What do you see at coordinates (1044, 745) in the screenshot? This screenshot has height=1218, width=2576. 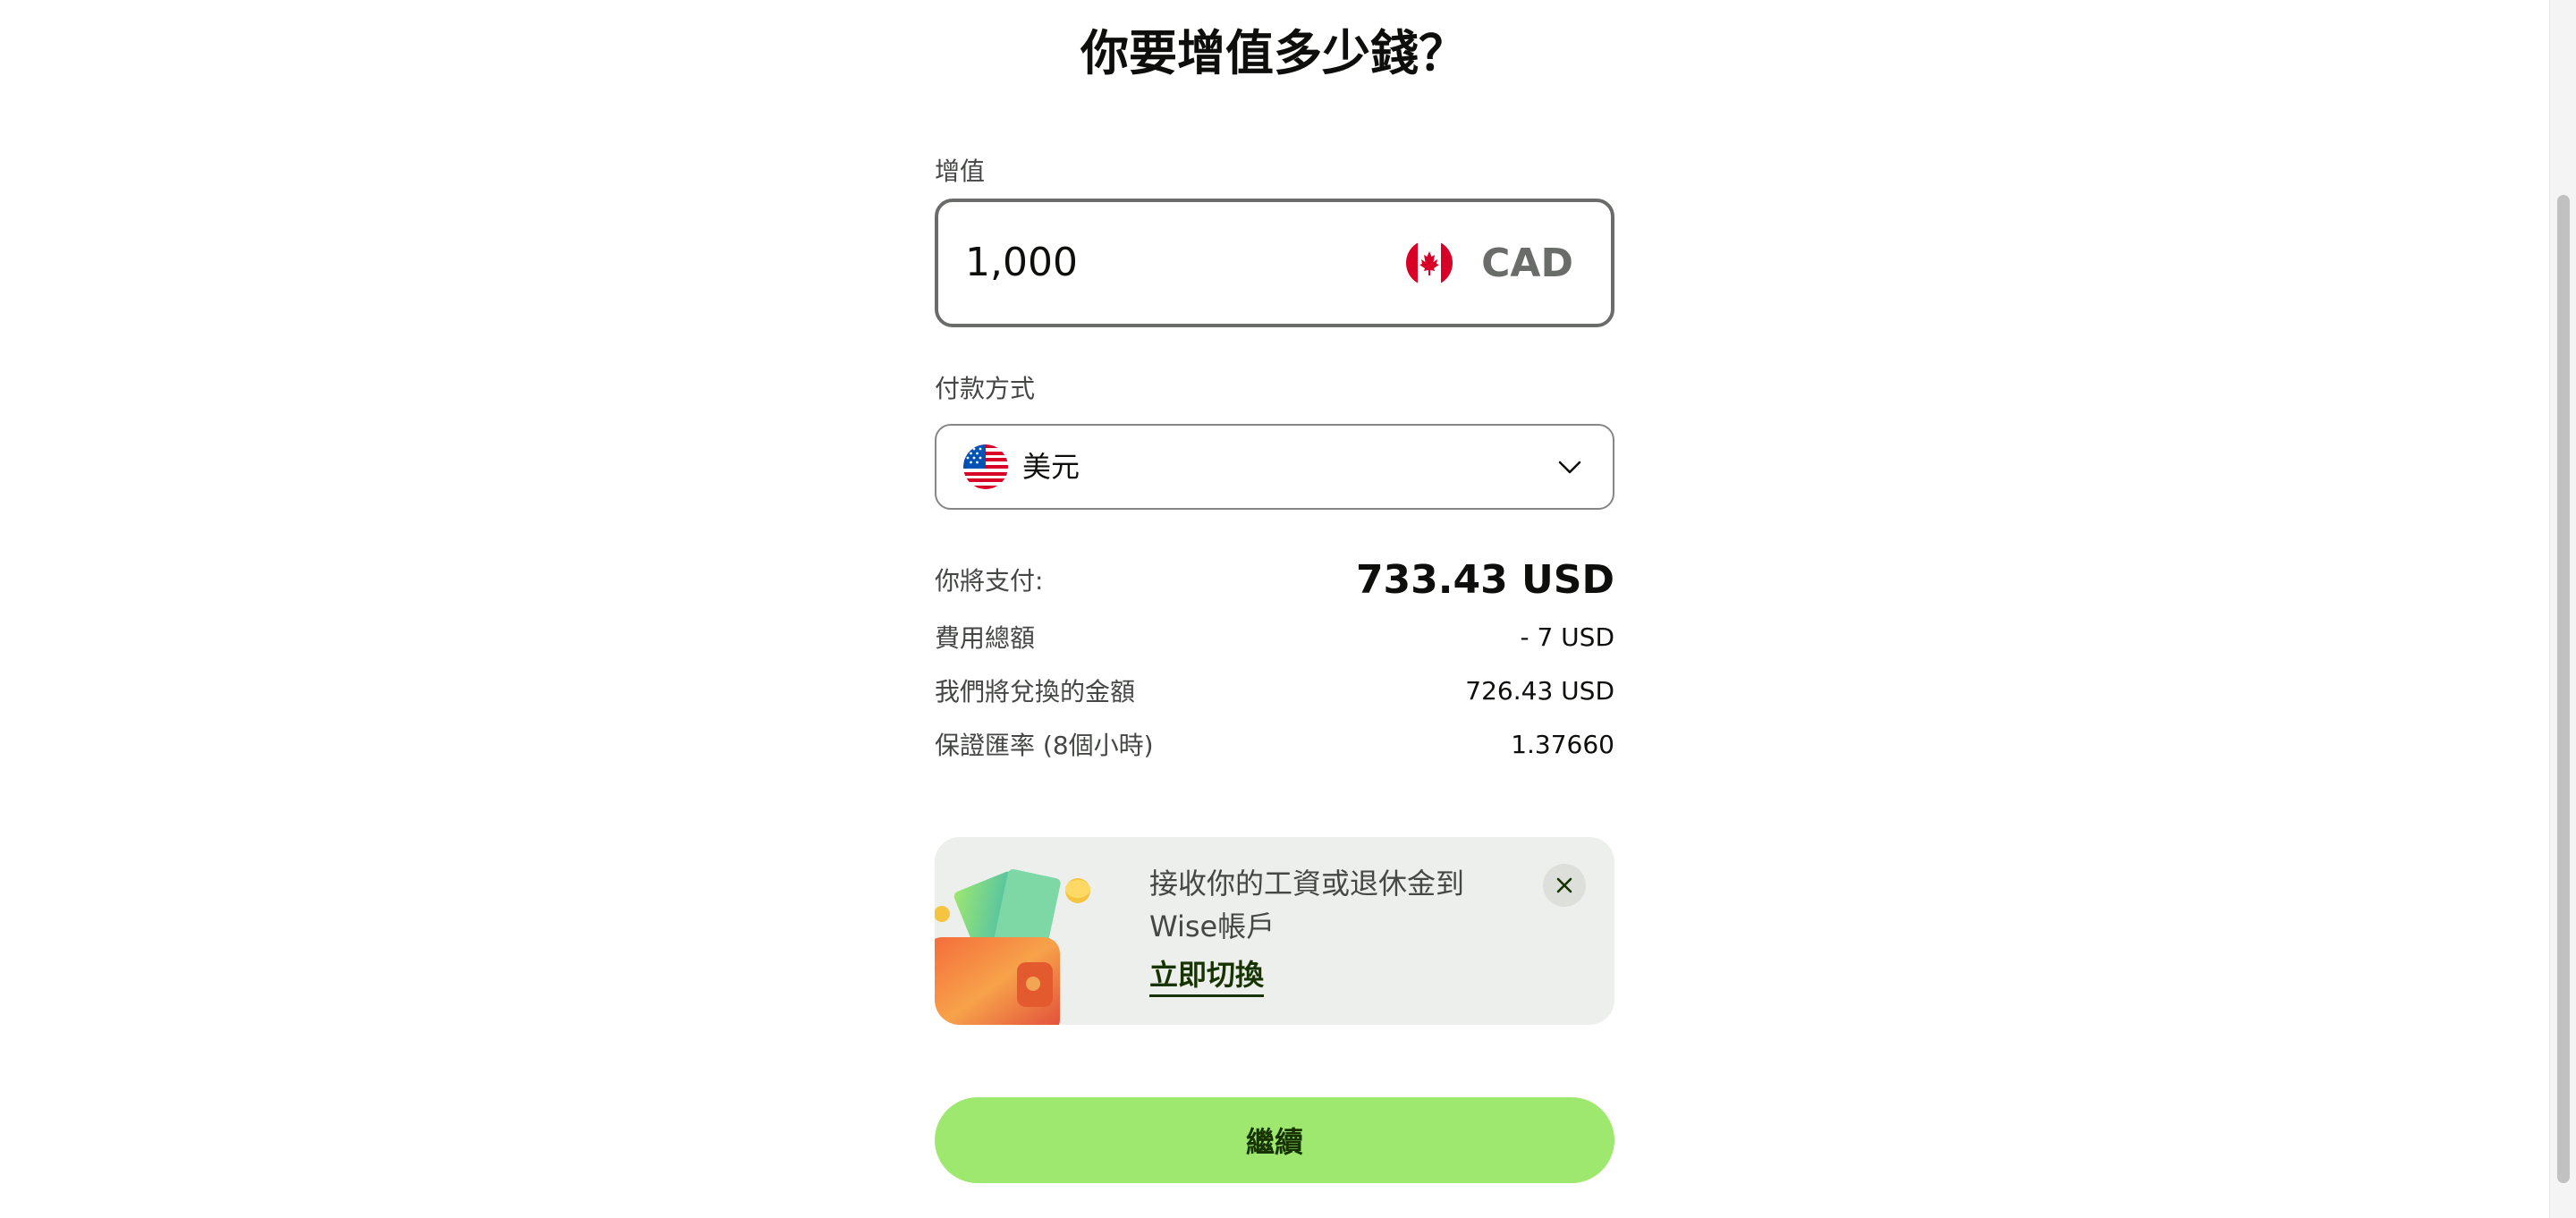 I see `rate-label: 保證匯率 (8個小時)` at bounding box center [1044, 745].